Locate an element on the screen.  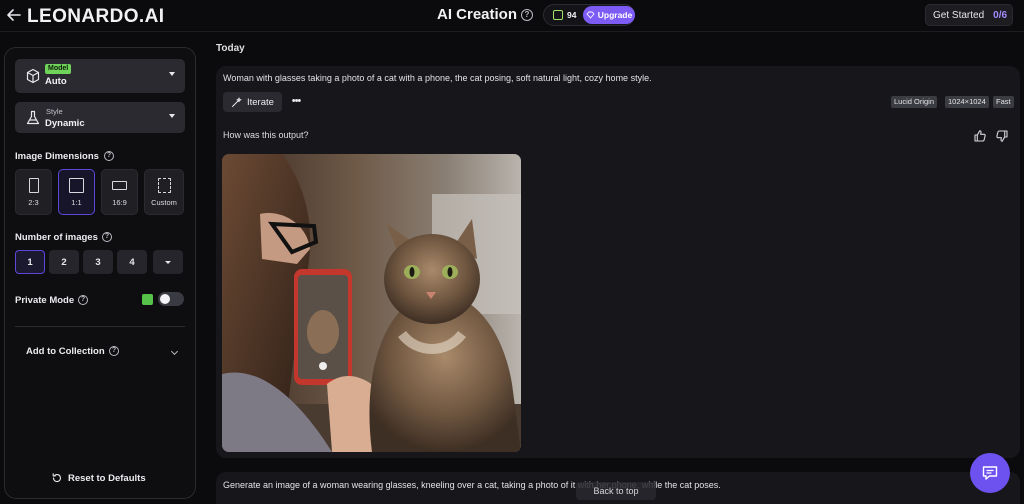
token-icon is located at coordinates (558, 15).